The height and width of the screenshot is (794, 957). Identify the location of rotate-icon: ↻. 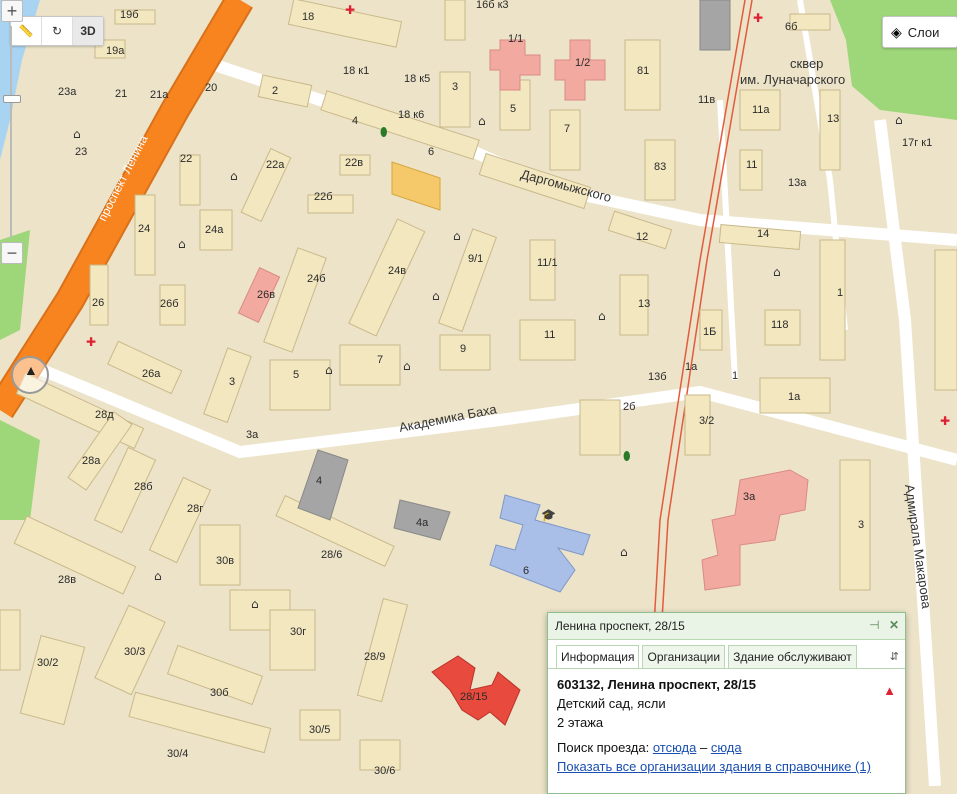
(57, 31).